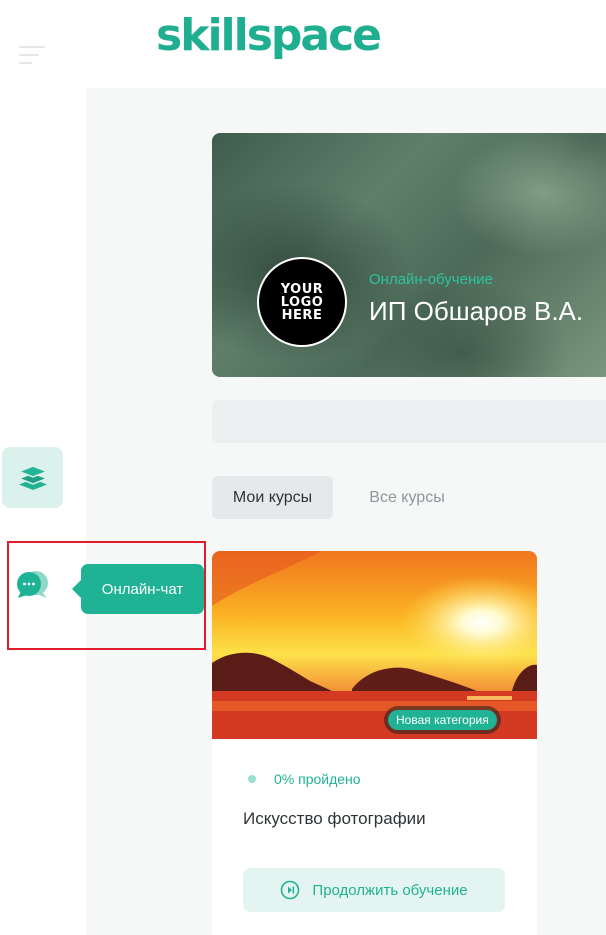 Image resolution: width=606 pixels, height=935 pixels. What do you see at coordinates (431, 279) in the screenshot?
I see `banner-subtitle: Онлайн-обучение` at bounding box center [431, 279].